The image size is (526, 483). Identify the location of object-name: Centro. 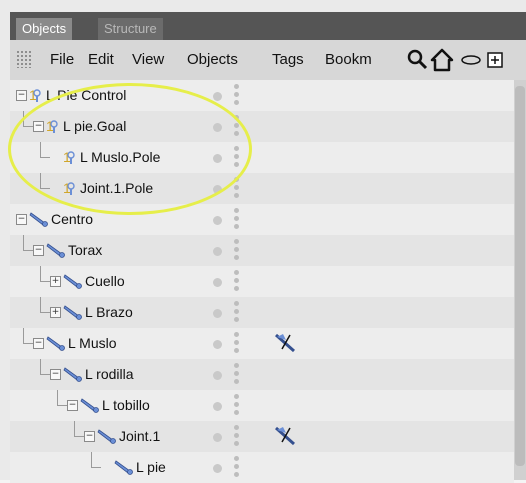
(72, 219).